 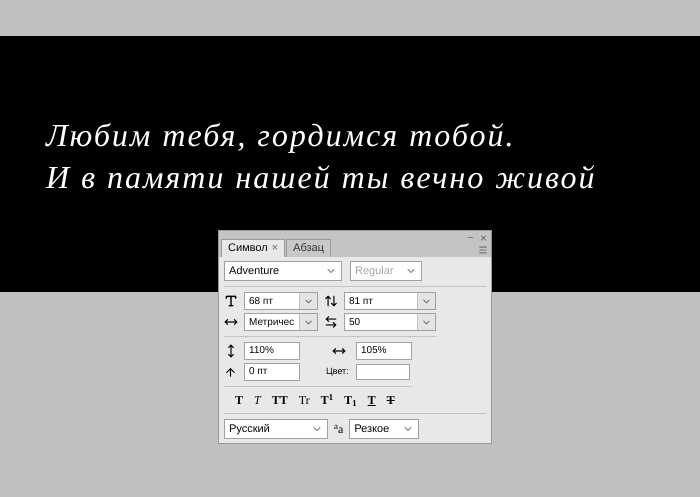 I want to click on baseline-shift-icon, so click(x=230, y=372).